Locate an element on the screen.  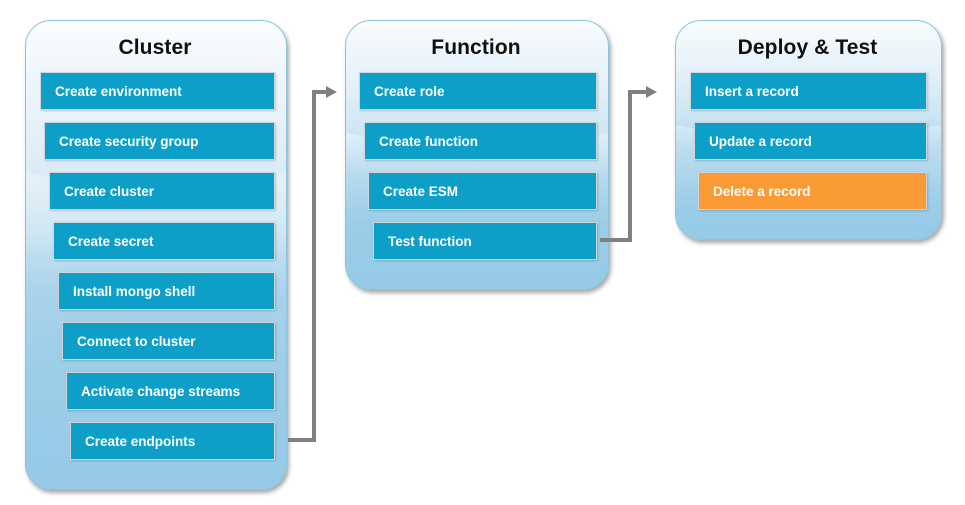
task-box: Create secret is located at coordinates (164, 241).